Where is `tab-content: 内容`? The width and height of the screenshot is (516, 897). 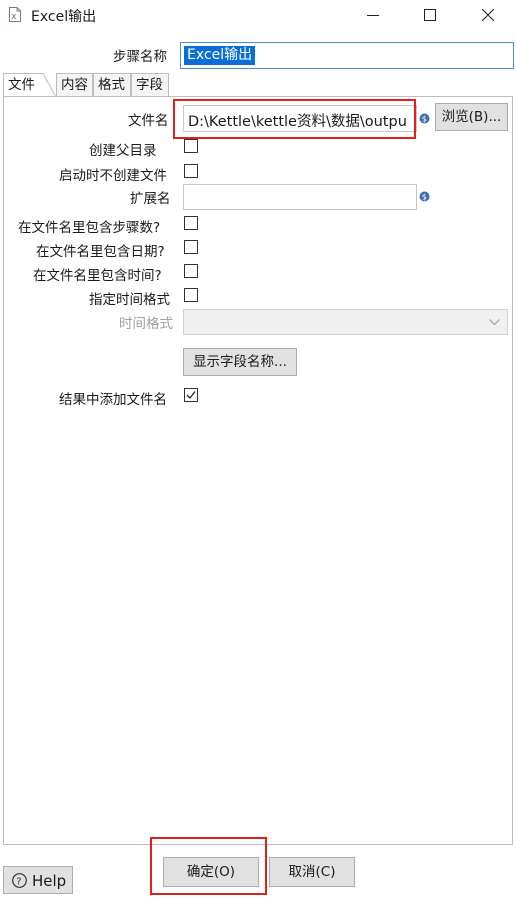 tab-content: 内容 is located at coordinates (74, 85).